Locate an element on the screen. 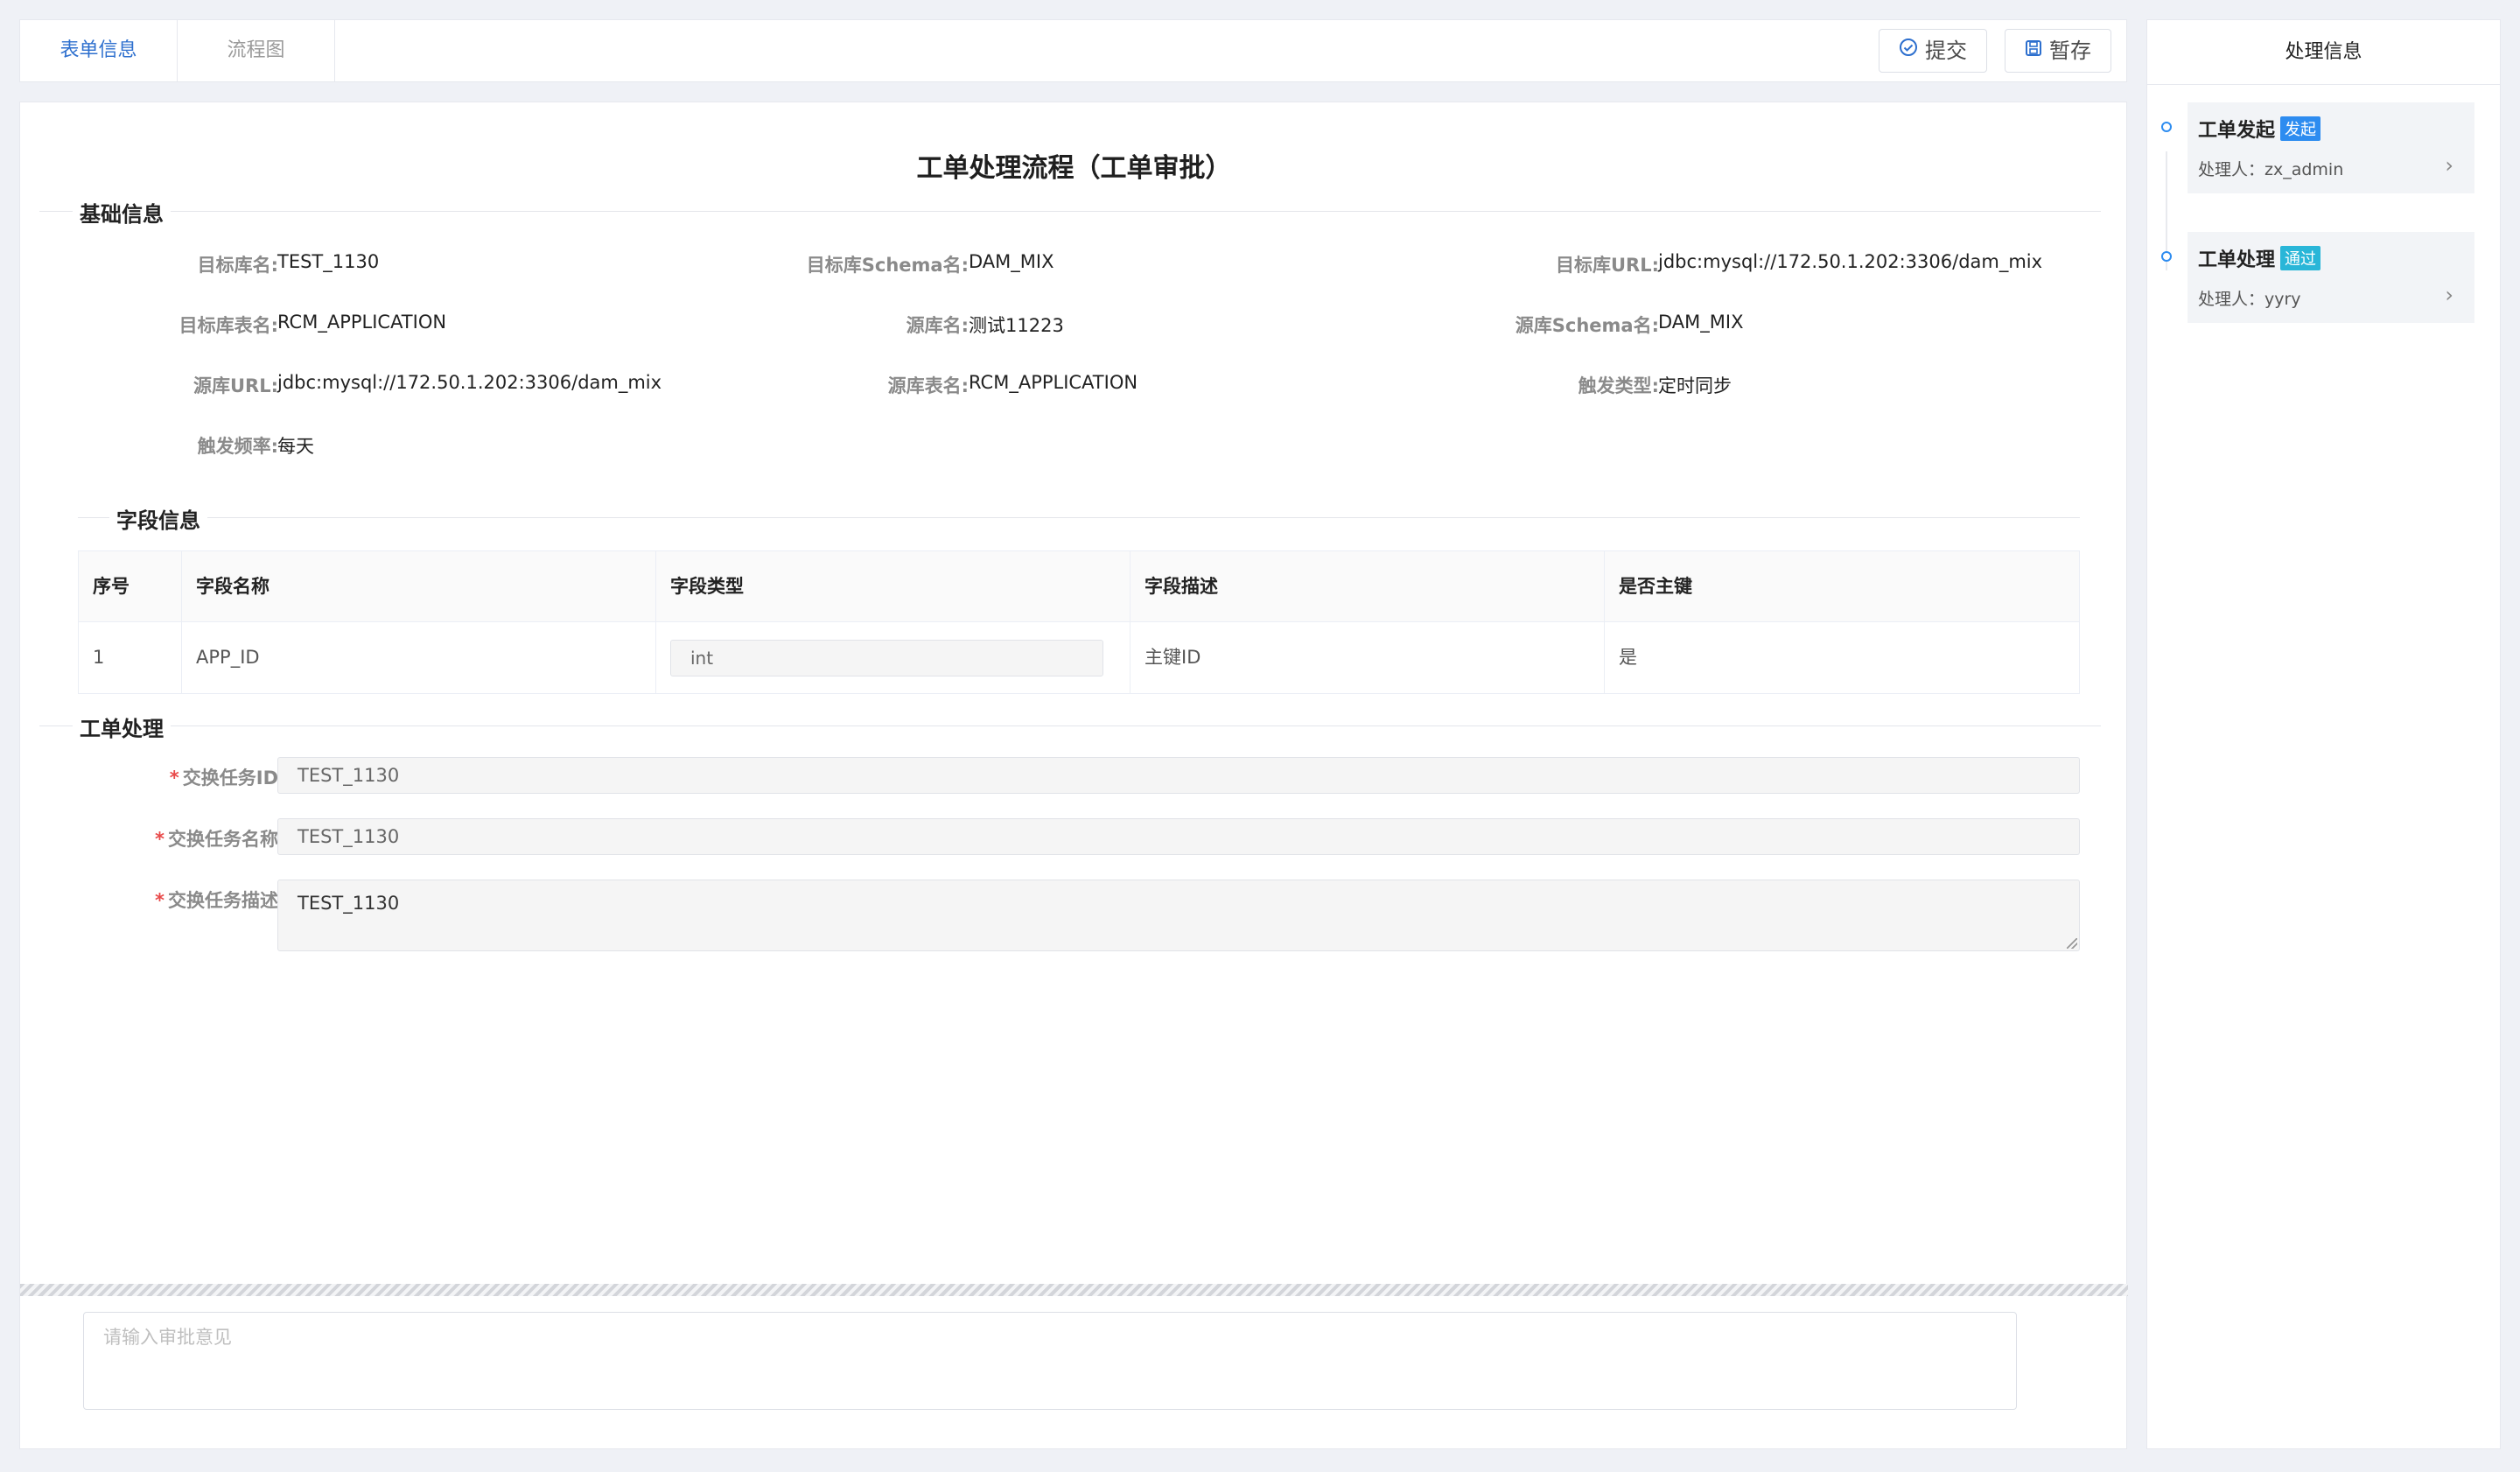 The image size is (2520, 1472). step-title: 工单发起 is located at coordinates (2237, 131).